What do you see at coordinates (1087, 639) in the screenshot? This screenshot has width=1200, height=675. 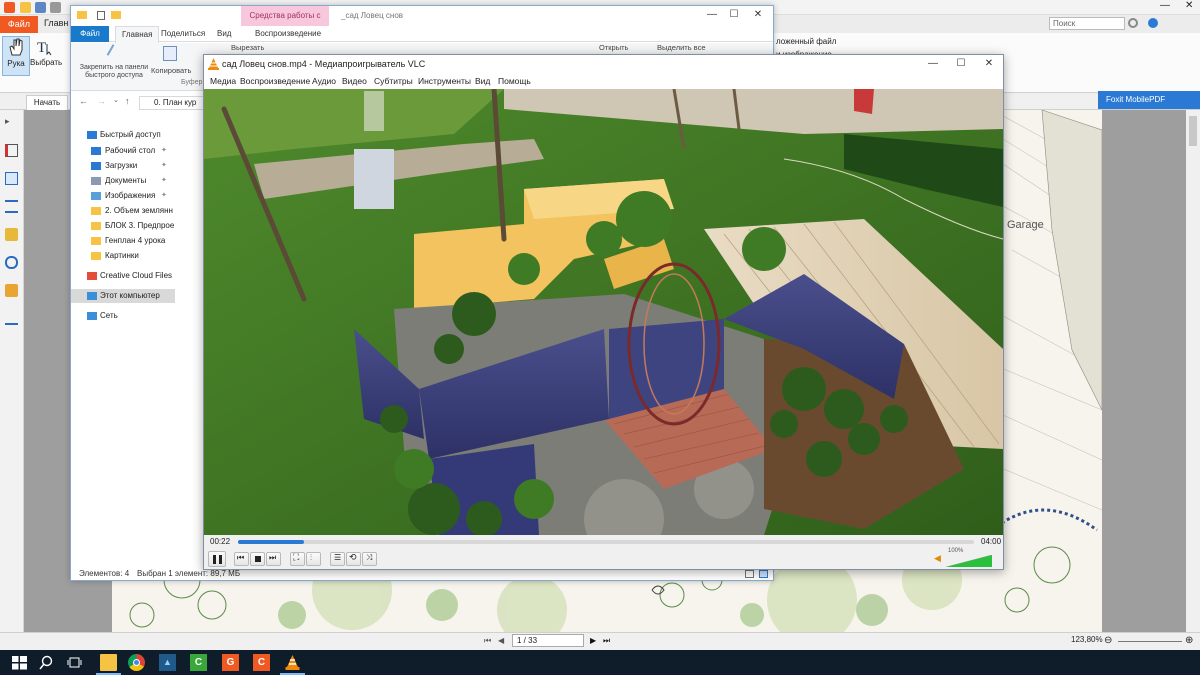 I see `zoom-level: 123,80%` at bounding box center [1087, 639].